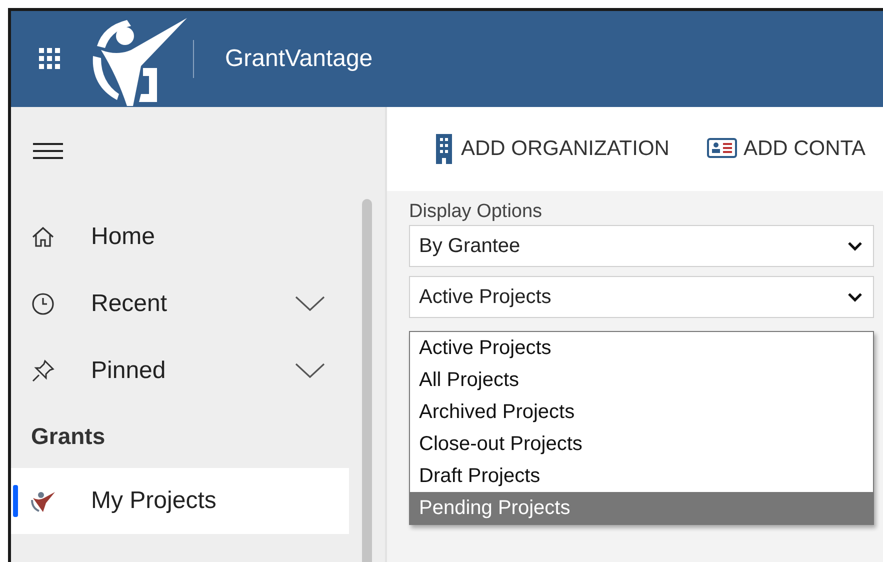  What do you see at coordinates (48, 151) in the screenshot?
I see `menu-icon` at bounding box center [48, 151].